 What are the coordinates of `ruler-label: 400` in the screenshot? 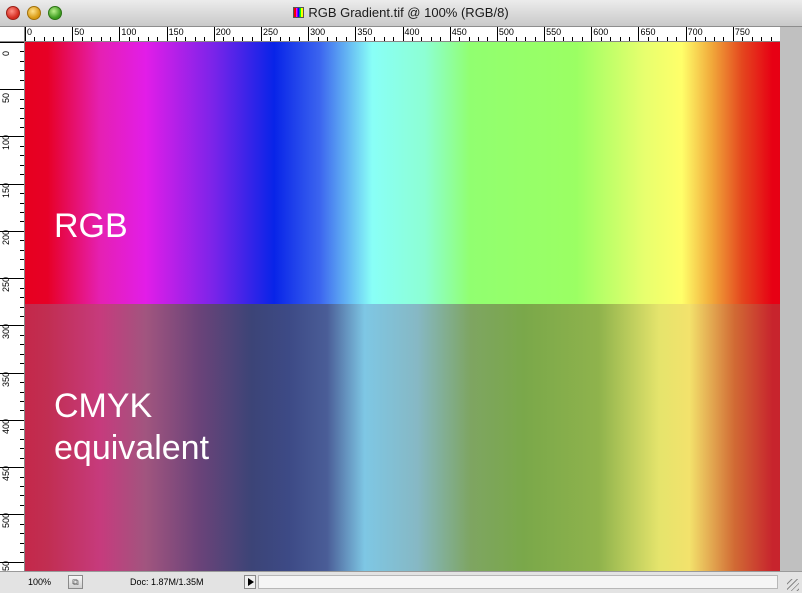 It's located at (412, 32).